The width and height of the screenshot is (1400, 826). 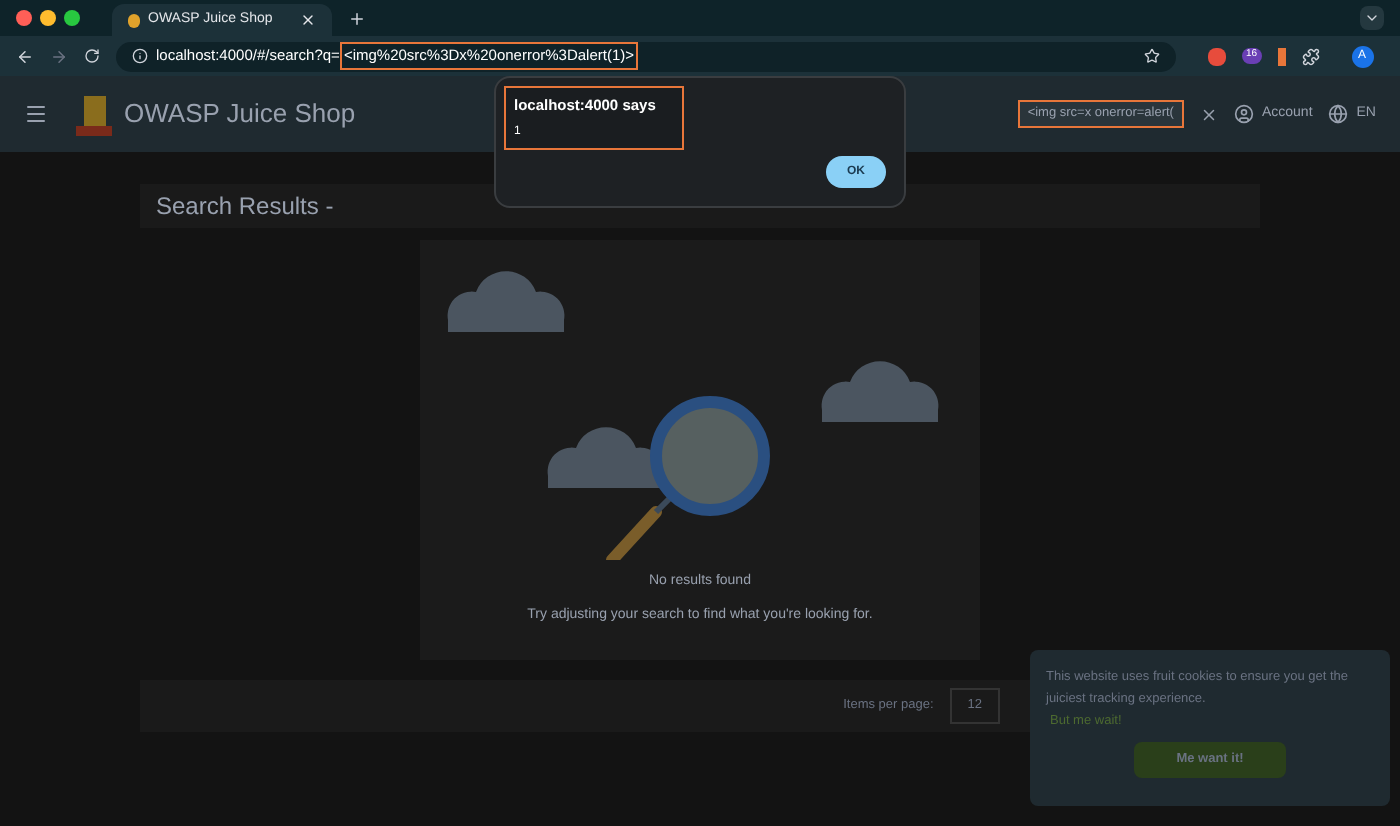 What do you see at coordinates (92, 56) in the screenshot?
I see `reload-icon` at bounding box center [92, 56].